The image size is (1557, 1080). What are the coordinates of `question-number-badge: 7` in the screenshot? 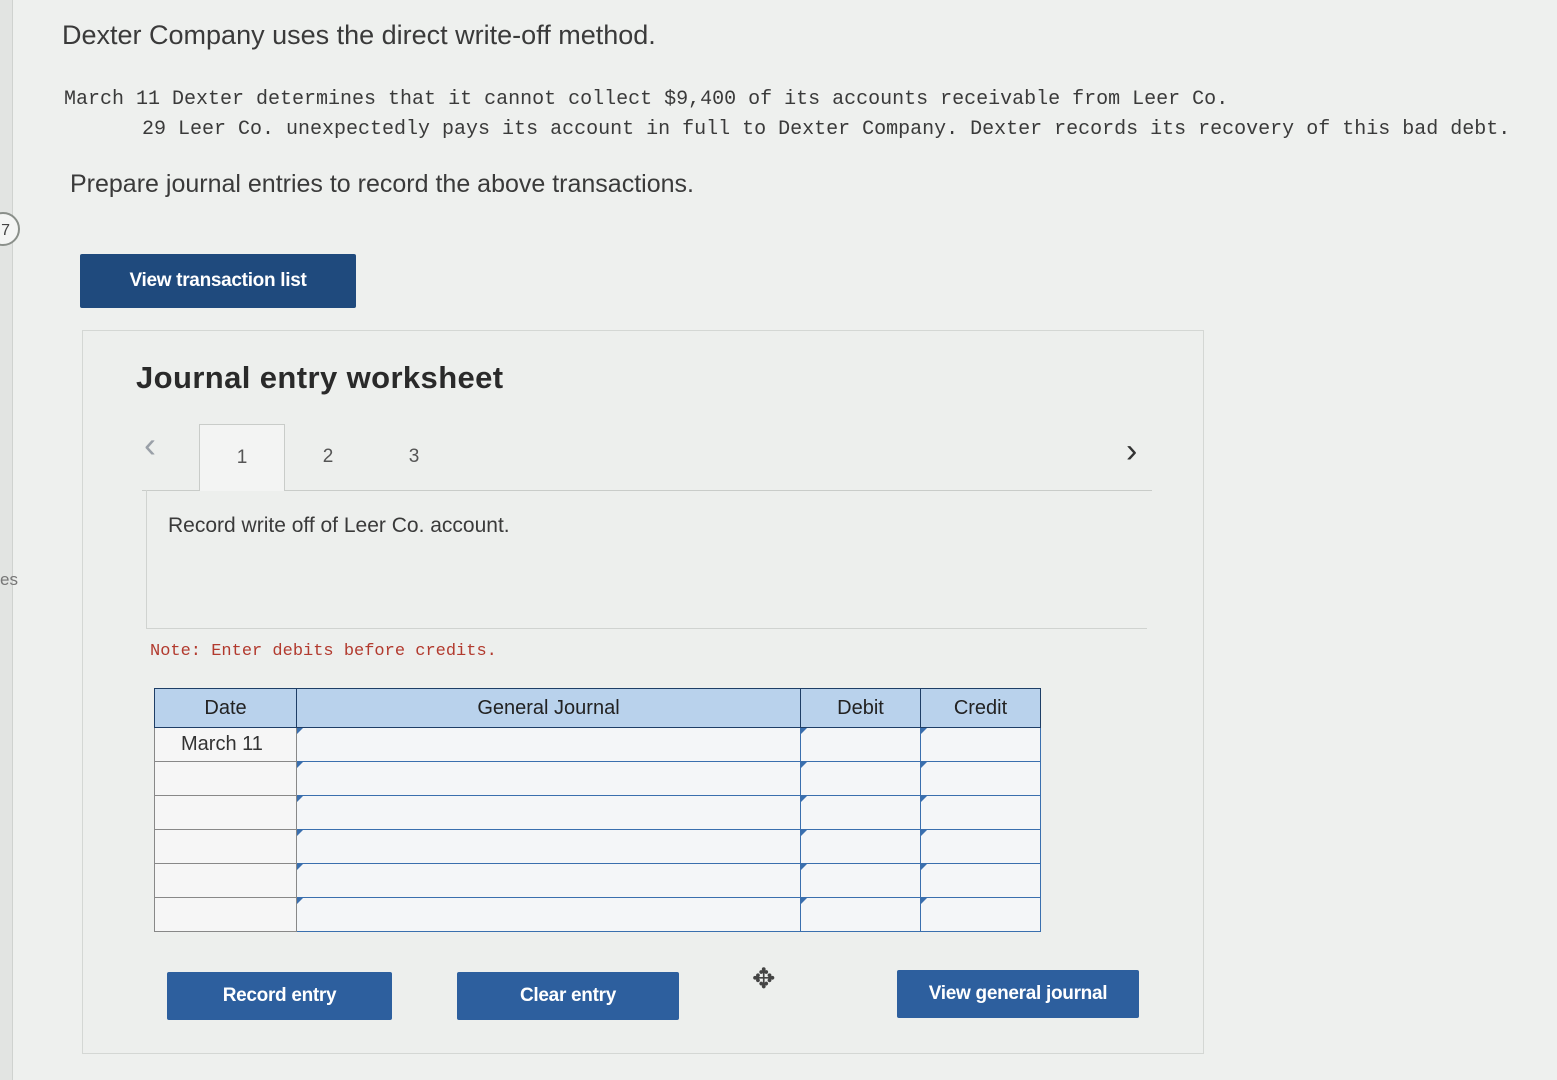 It's located at (10, 229).